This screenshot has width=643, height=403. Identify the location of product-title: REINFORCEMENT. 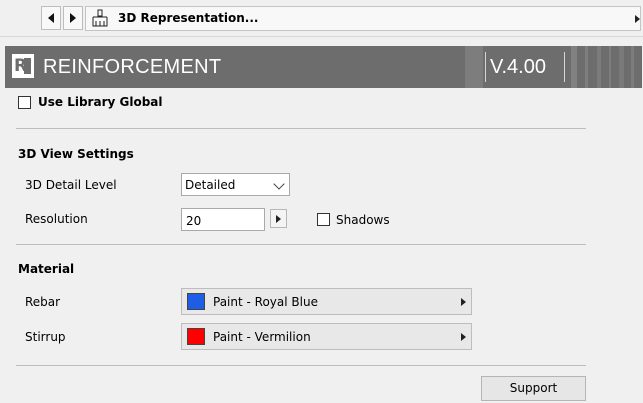
(132, 67).